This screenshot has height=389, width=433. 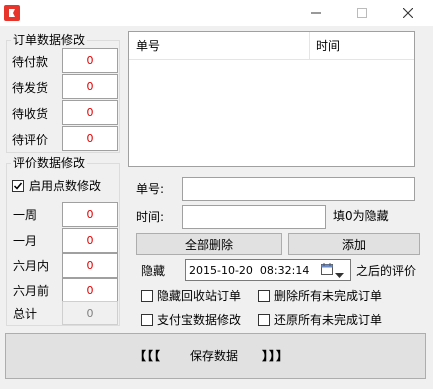 What do you see at coordinates (90, 60) in the screenshot?
I see `pending-payment-field: 0` at bounding box center [90, 60].